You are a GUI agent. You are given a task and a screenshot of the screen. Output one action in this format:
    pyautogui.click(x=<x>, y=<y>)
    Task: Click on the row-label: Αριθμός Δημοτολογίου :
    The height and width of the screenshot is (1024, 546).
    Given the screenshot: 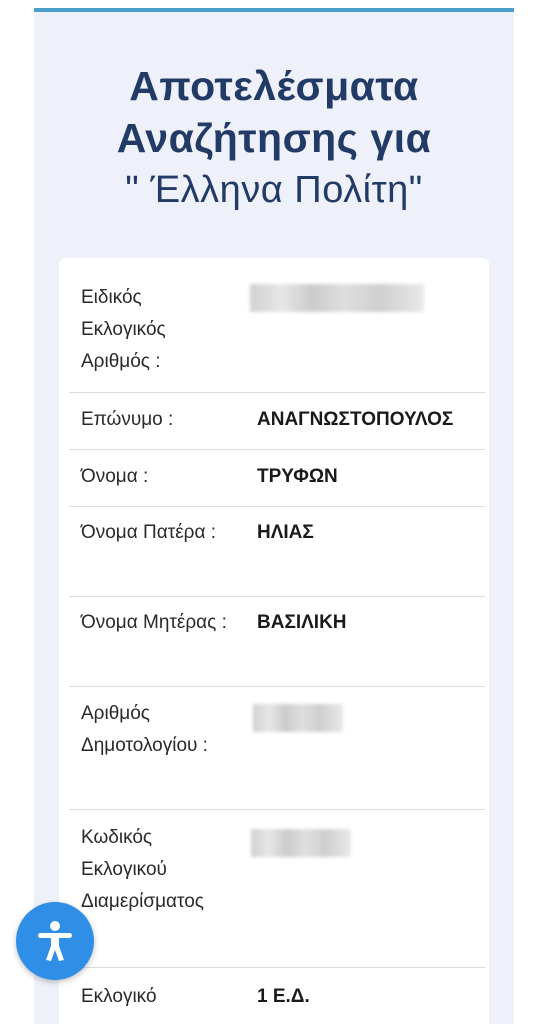 What is the action you would take?
    pyautogui.click(x=144, y=729)
    